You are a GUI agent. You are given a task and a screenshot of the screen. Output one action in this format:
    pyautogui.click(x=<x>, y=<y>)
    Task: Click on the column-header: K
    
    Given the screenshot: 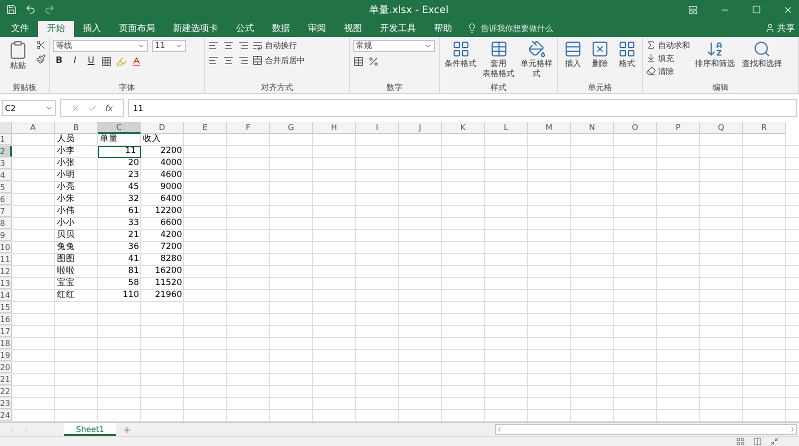 What is the action you would take?
    pyautogui.click(x=463, y=128)
    